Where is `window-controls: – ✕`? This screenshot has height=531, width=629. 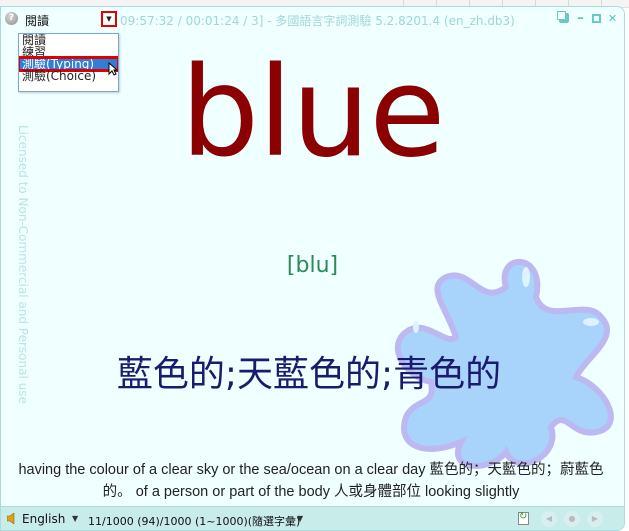
window-controls: – ✕ is located at coordinates (587, 18).